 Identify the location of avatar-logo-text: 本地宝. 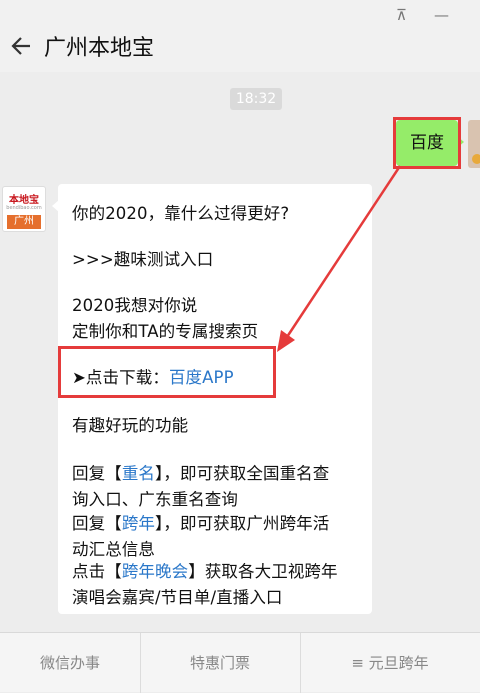
(24, 200).